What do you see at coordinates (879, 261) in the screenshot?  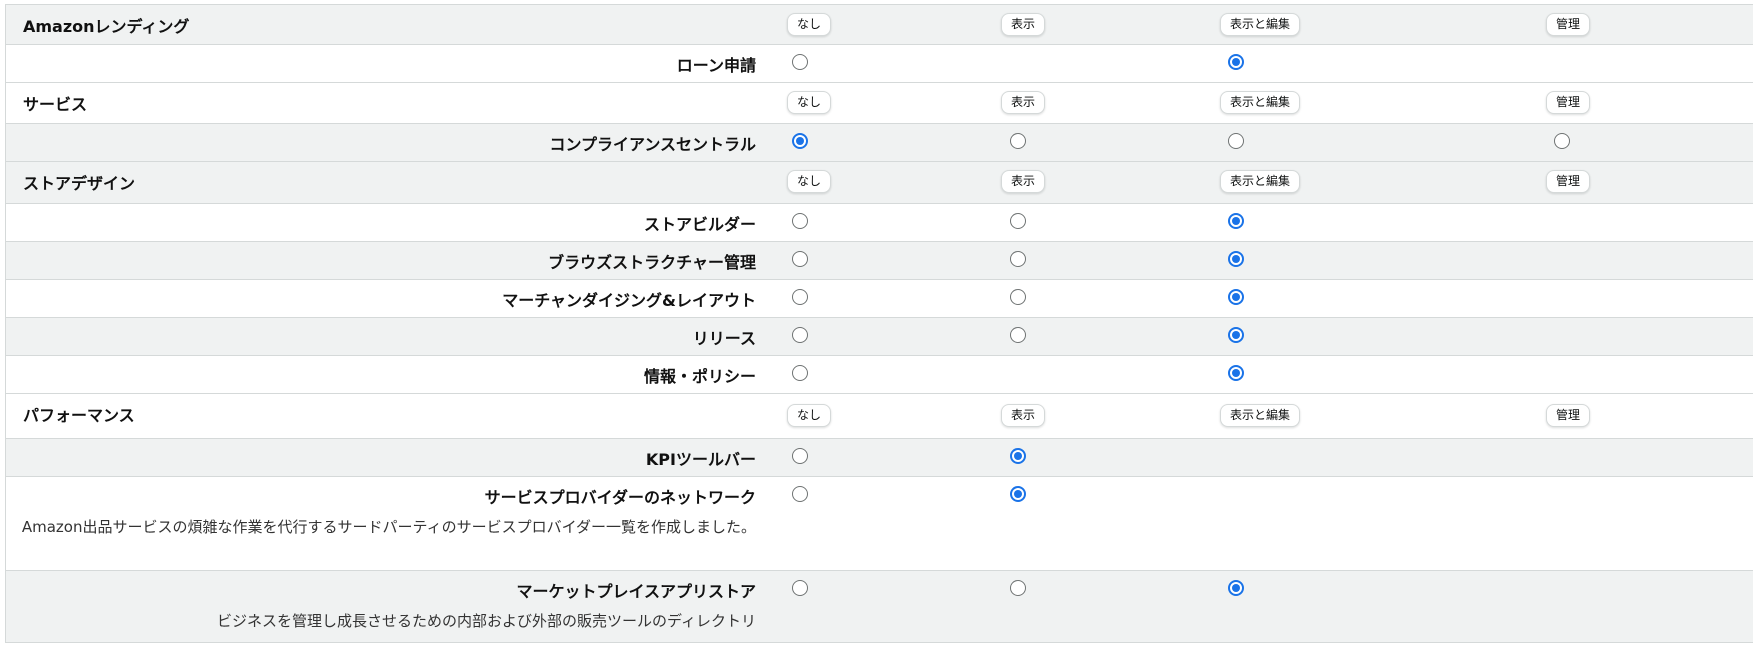 I see `permission-row-browse-structure: ブラウズストラクチャー管理` at bounding box center [879, 261].